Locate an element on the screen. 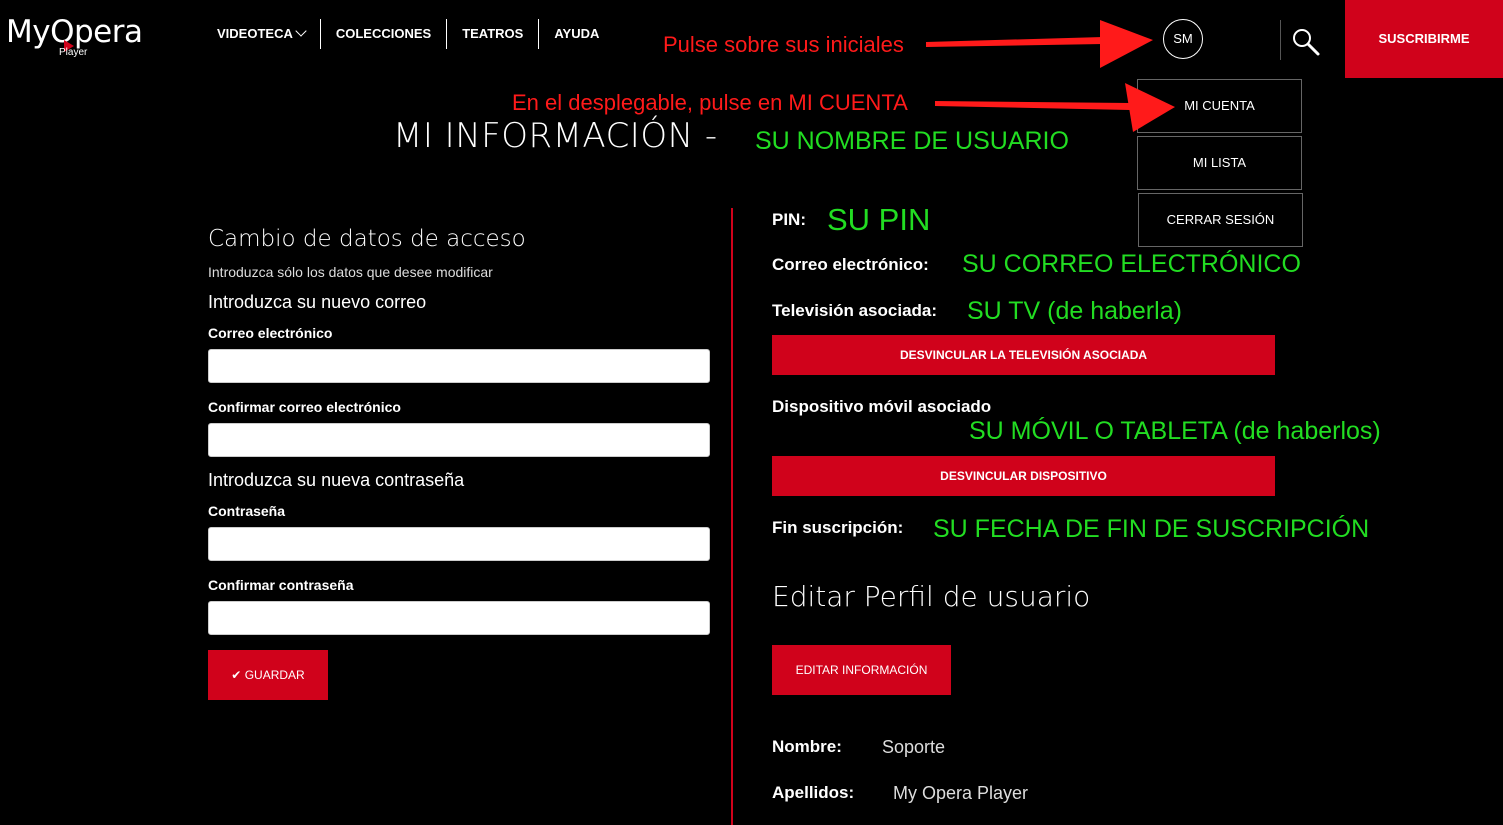 The height and width of the screenshot is (825, 1503). save-button: ✔ GUARDAR is located at coordinates (268, 675).